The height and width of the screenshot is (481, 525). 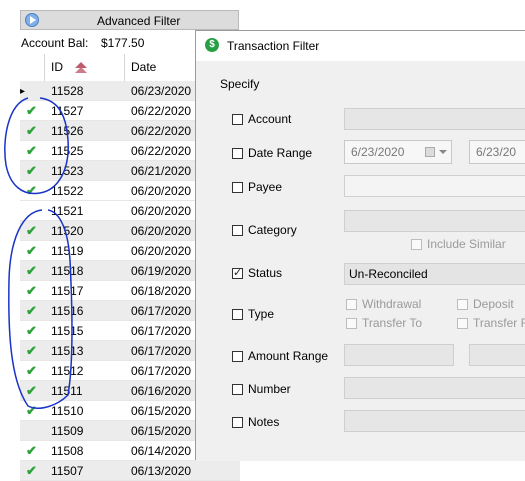 I want to click on row-id: 11516, so click(x=67, y=311).